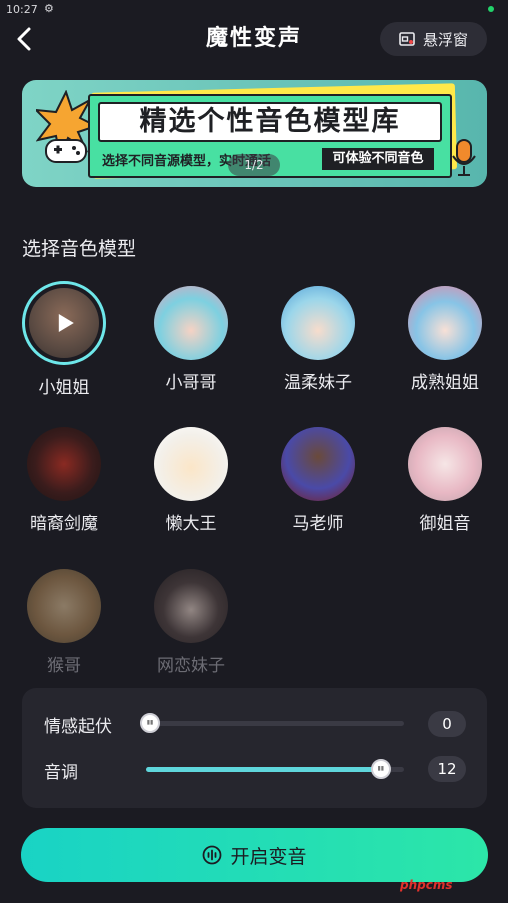 The image size is (508, 903). I want to click on voice-label: 温柔妹子, so click(318, 383).